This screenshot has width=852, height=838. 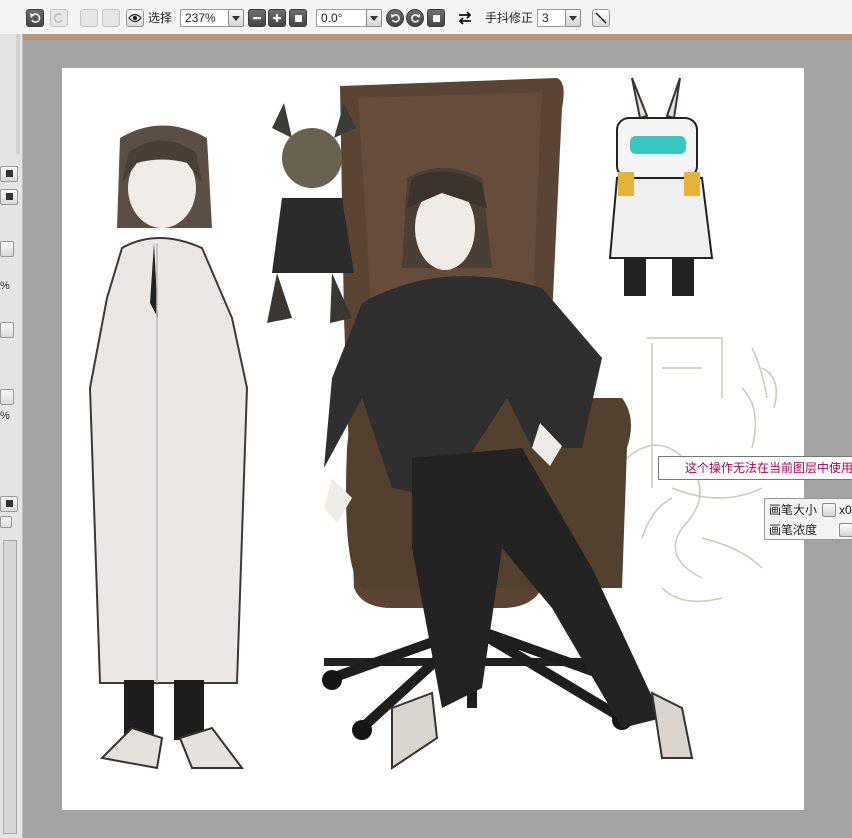 I want to click on zoom-dropdown, so click(x=236, y=18).